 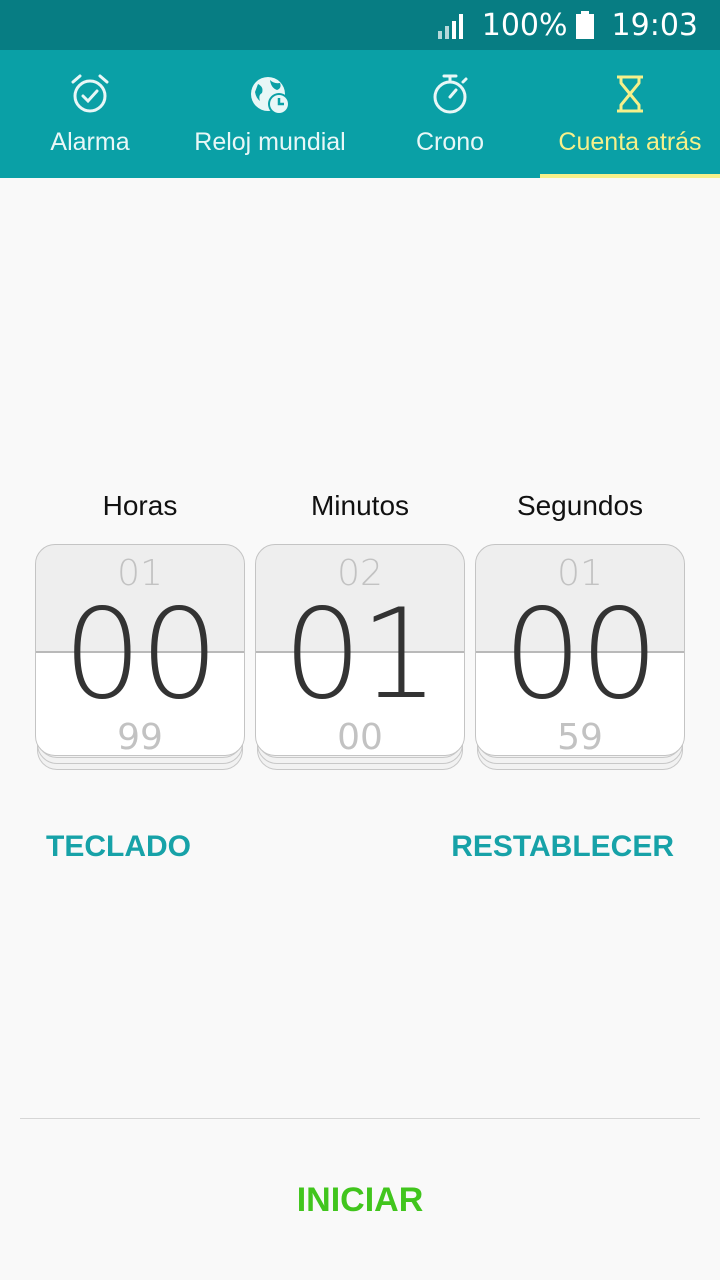 I want to click on battery-percent: 100%, so click(x=524, y=25).